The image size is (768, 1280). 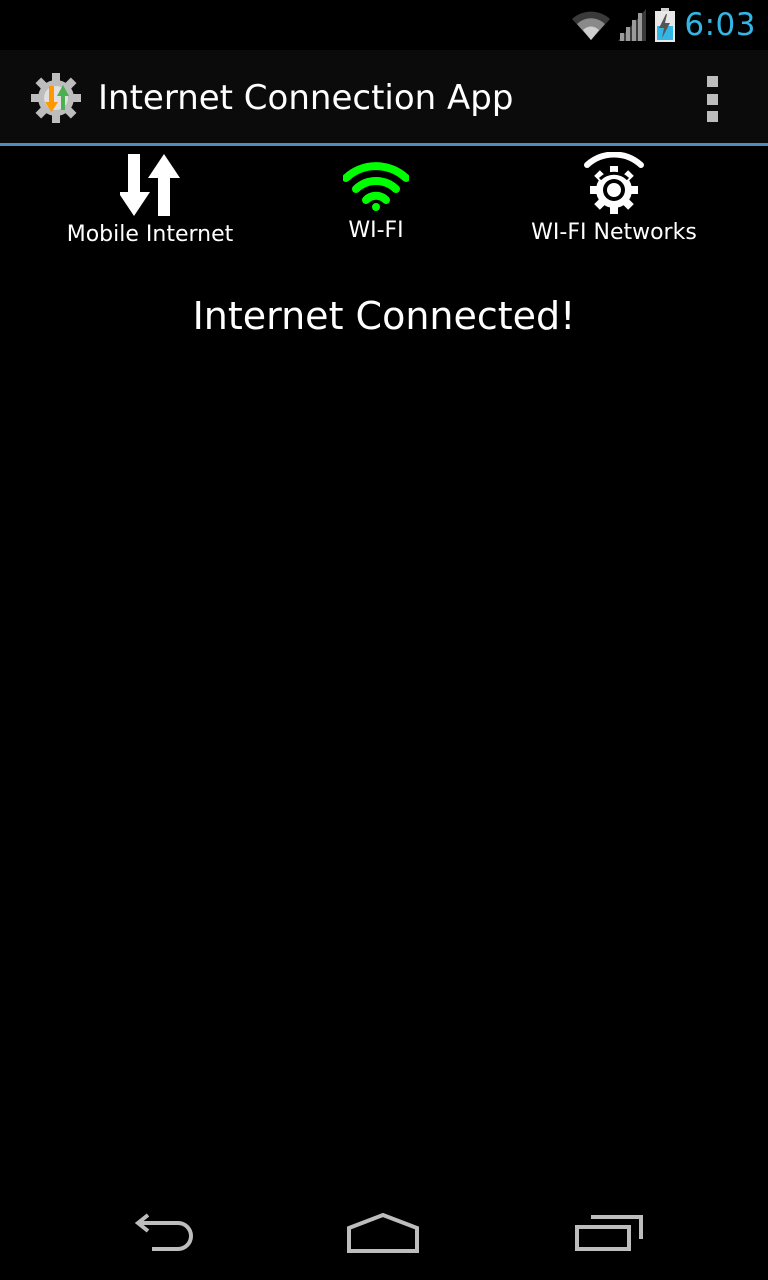 I want to click on connection-status-message: Internet Connected!, so click(x=384, y=316).